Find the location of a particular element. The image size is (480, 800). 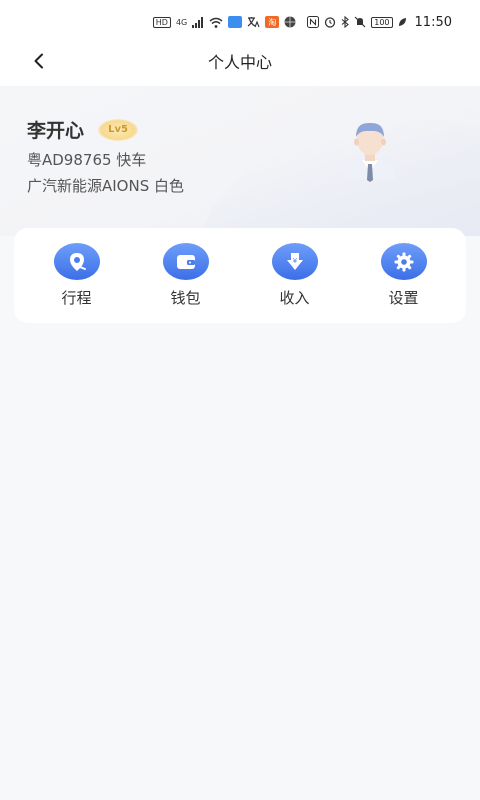

wallet-icon is located at coordinates (185, 261).